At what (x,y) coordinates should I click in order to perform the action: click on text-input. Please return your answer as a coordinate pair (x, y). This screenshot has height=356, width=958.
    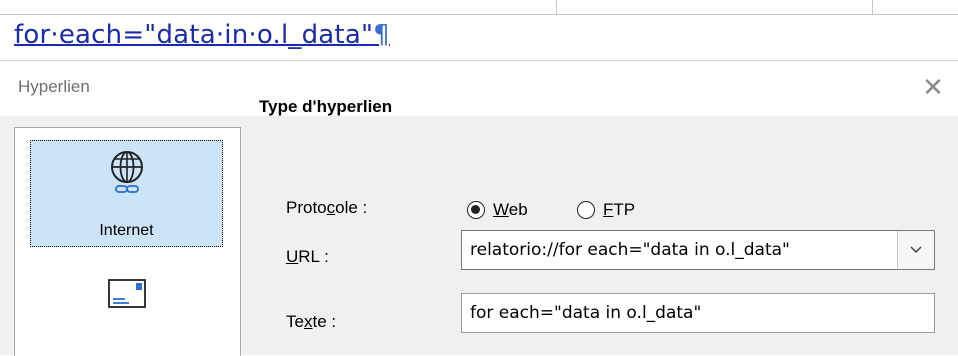
    Looking at the image, I should click on (698, 313).